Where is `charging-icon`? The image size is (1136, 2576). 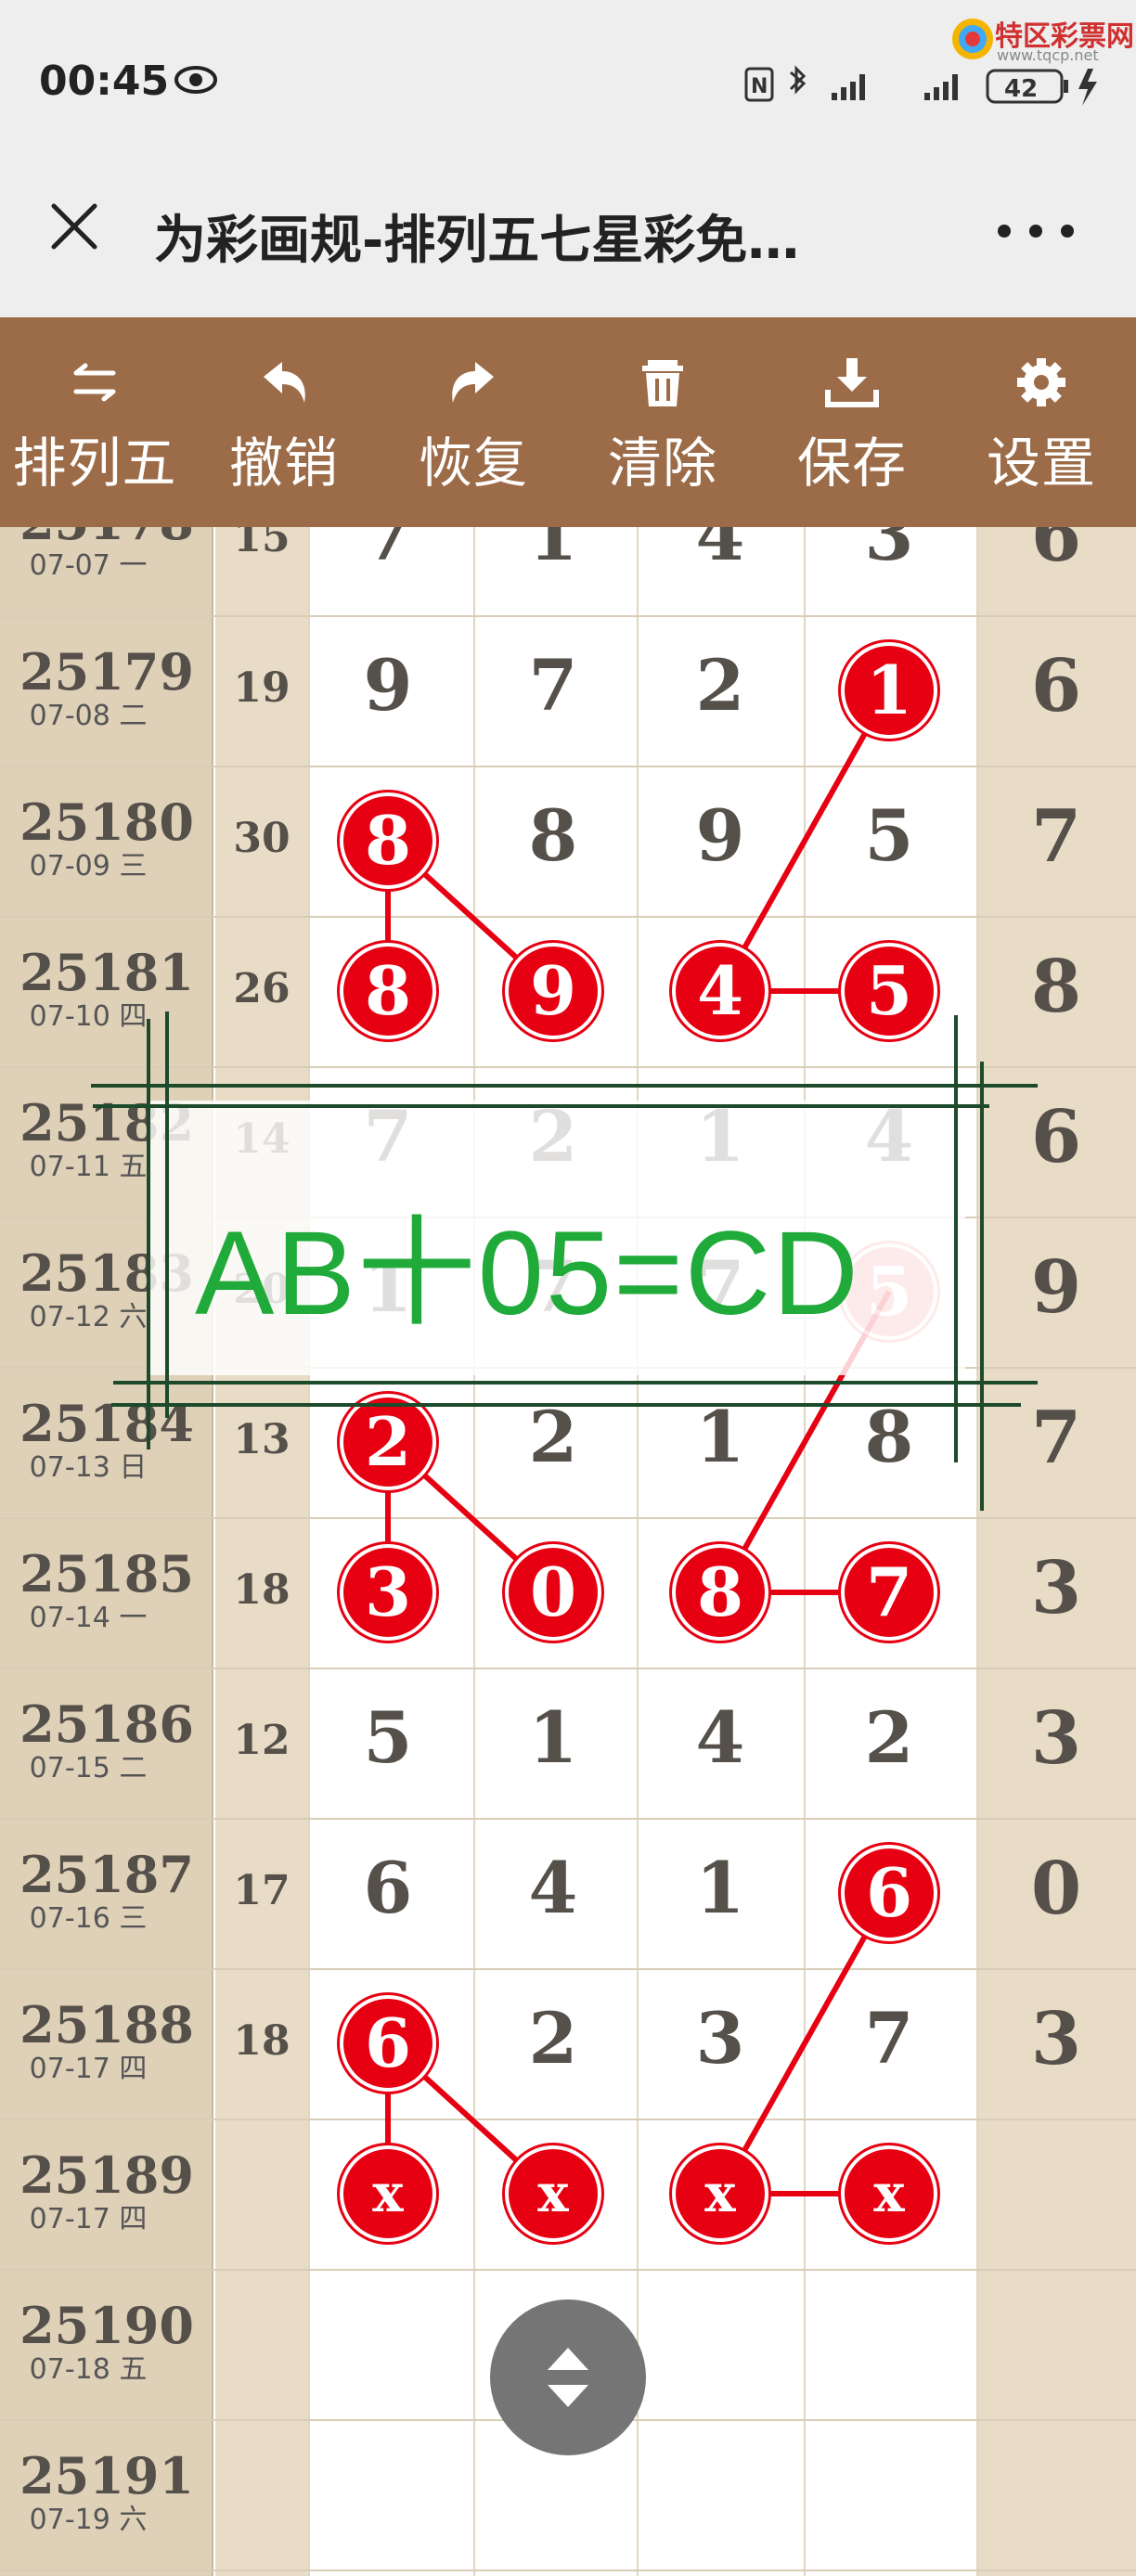 charging-icon is located at coordinates (1087, 87).